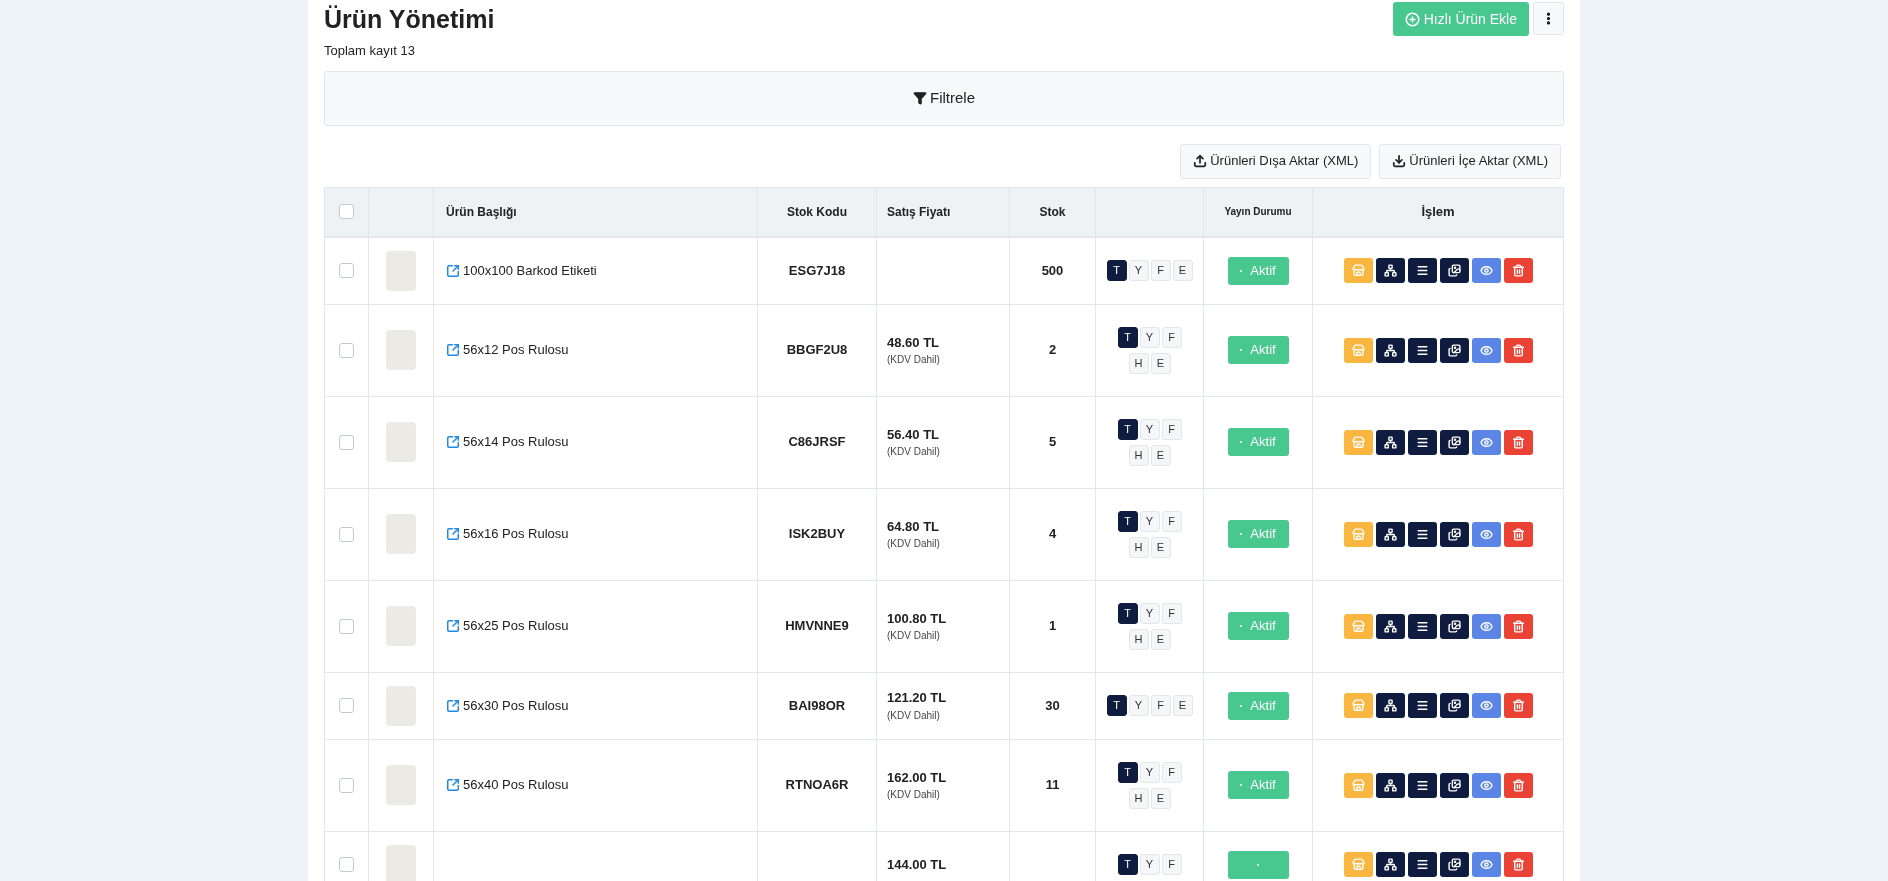 This screenshot has width=1888, height=881. Describe the element at coordinates (516, 442) in the screenshot. I see `product-title: 56x14 Pos Rulosu` at that location.